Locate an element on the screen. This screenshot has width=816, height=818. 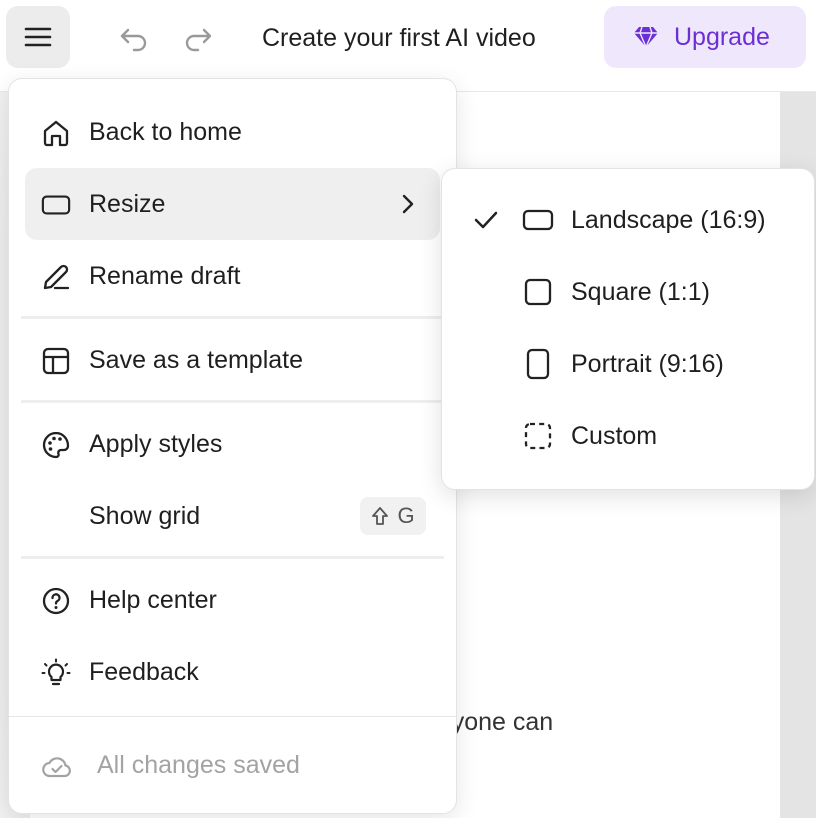
lightbulb-icon is located at coordinates (56, 673).